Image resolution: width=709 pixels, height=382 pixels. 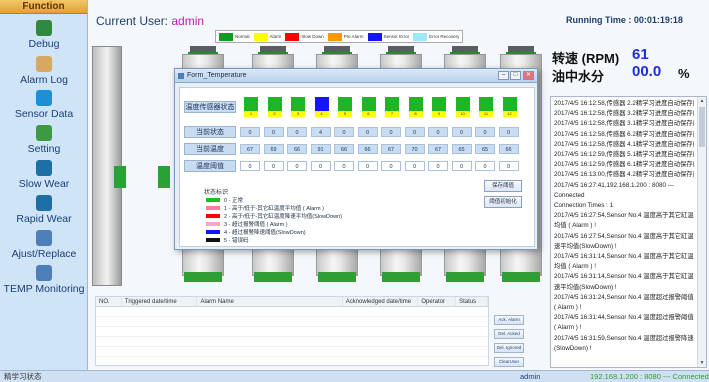 What do you see at coordinates (210, 149) in the screenshot?
I see `current-temp-label: 当前温度` at bounding box center [210, 149].